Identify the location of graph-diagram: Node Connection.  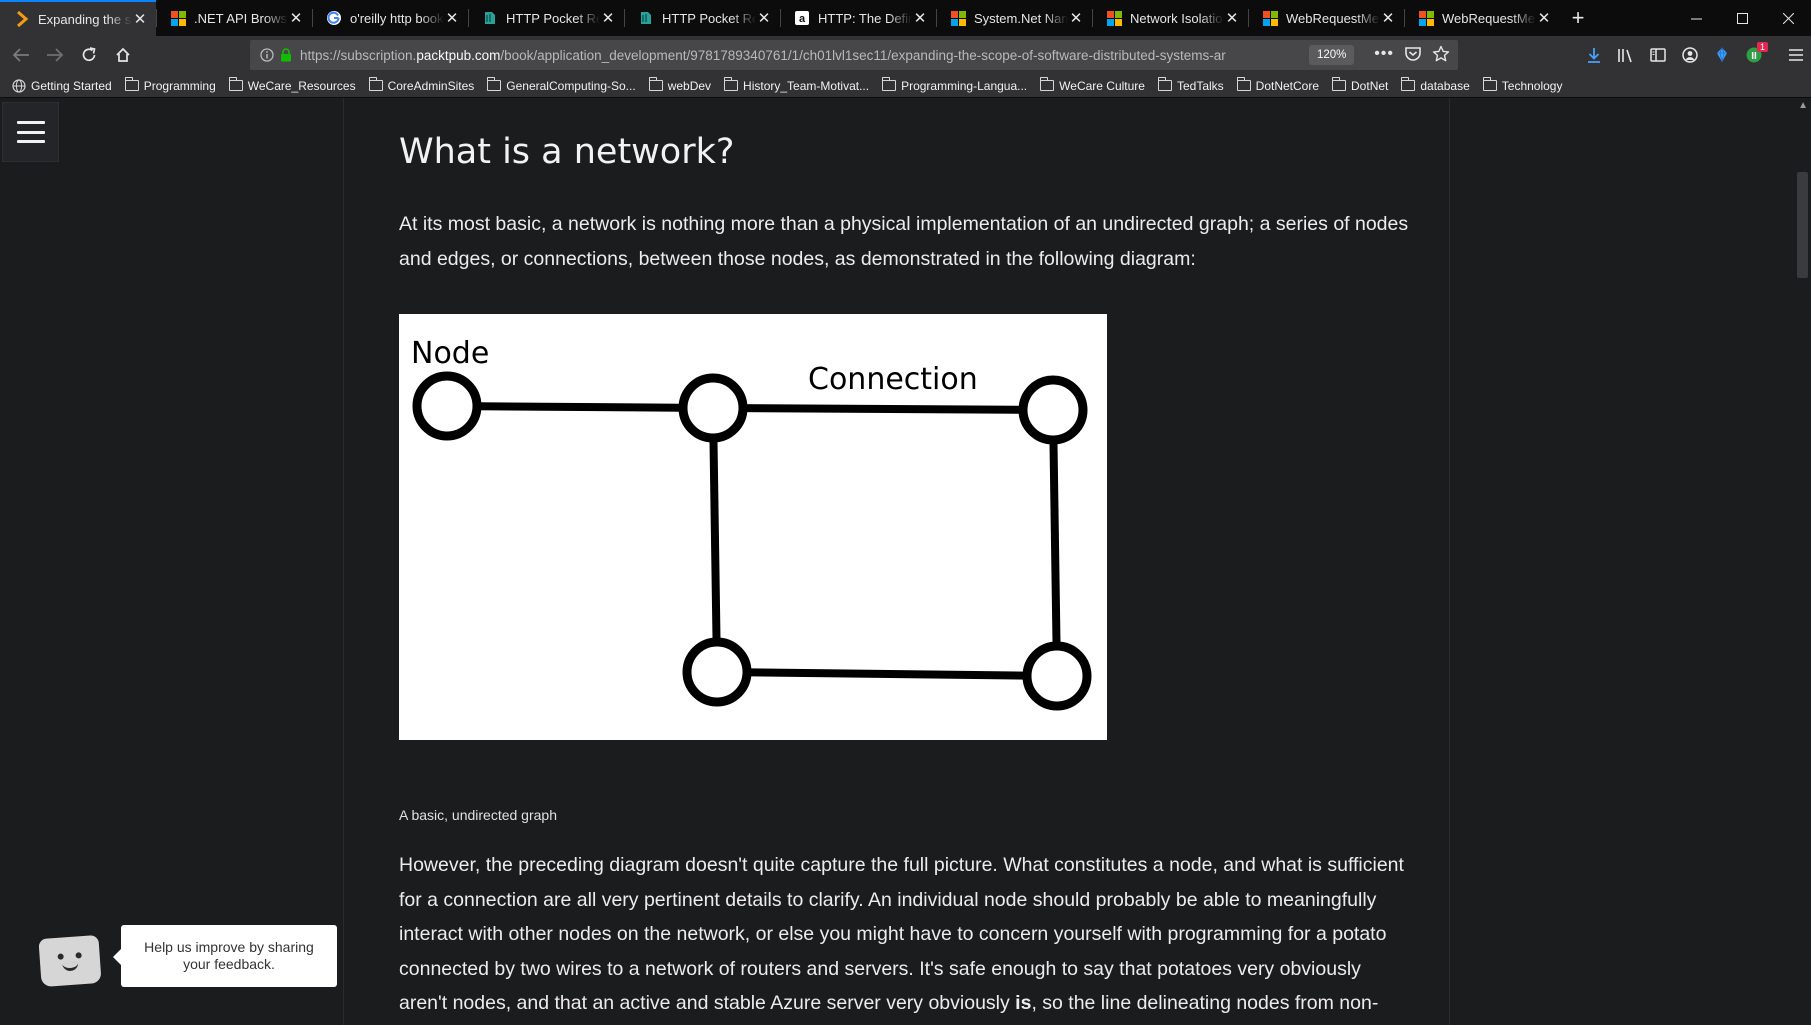
(751, 523).